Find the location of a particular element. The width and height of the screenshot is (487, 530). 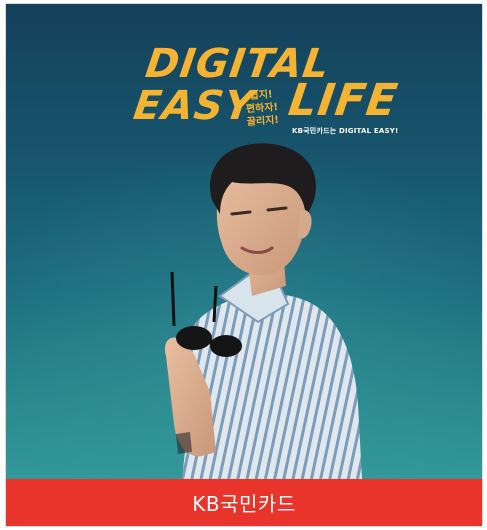

brand-caption-label: KB국민카드 is located at coordinates (244, 504).